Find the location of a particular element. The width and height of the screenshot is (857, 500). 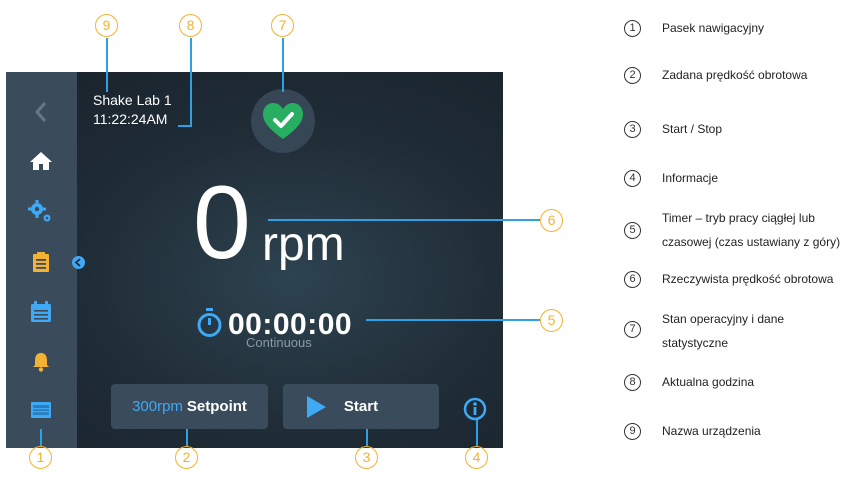

info-icon is located at coordinates (475, 409).